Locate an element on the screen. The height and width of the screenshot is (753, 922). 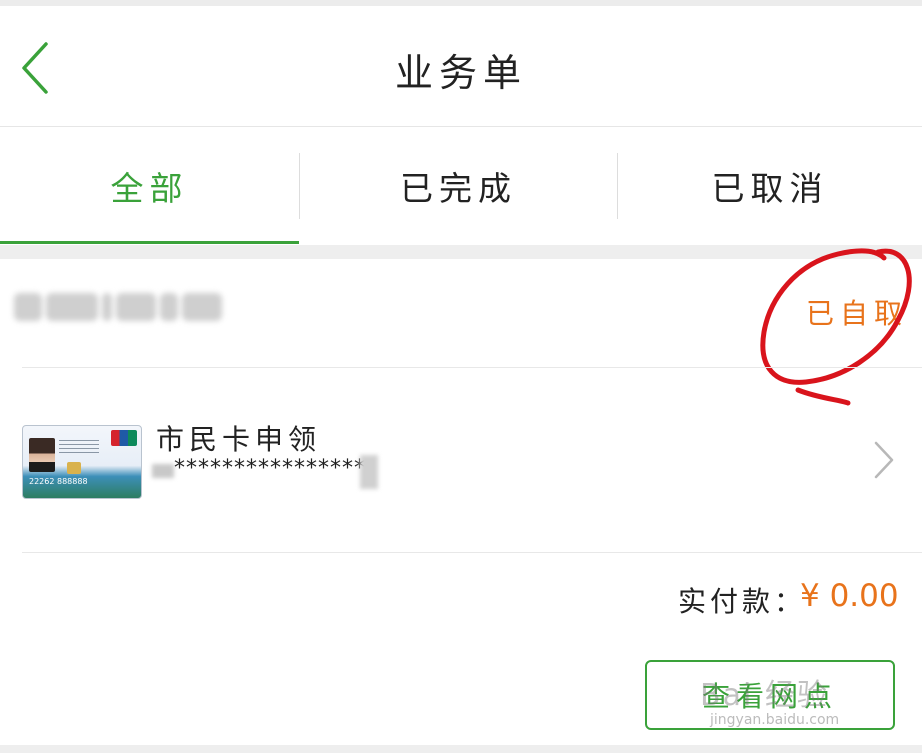
view-outlets-button: 查看网点 is located at coordinates (770, 695).